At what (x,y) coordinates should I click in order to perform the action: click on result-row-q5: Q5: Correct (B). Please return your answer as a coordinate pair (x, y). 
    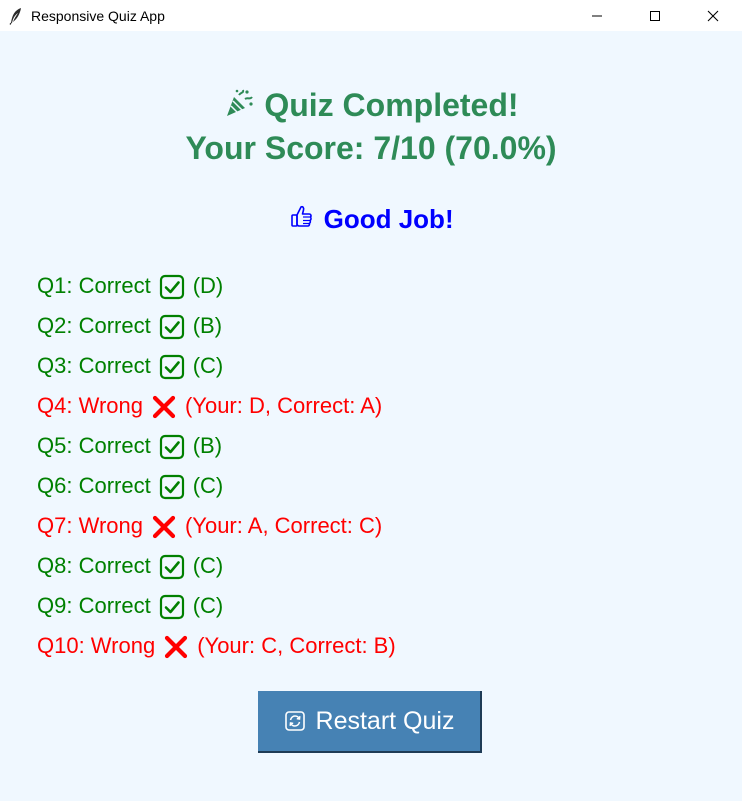
    Looking at the image, I should click on (216, 446).